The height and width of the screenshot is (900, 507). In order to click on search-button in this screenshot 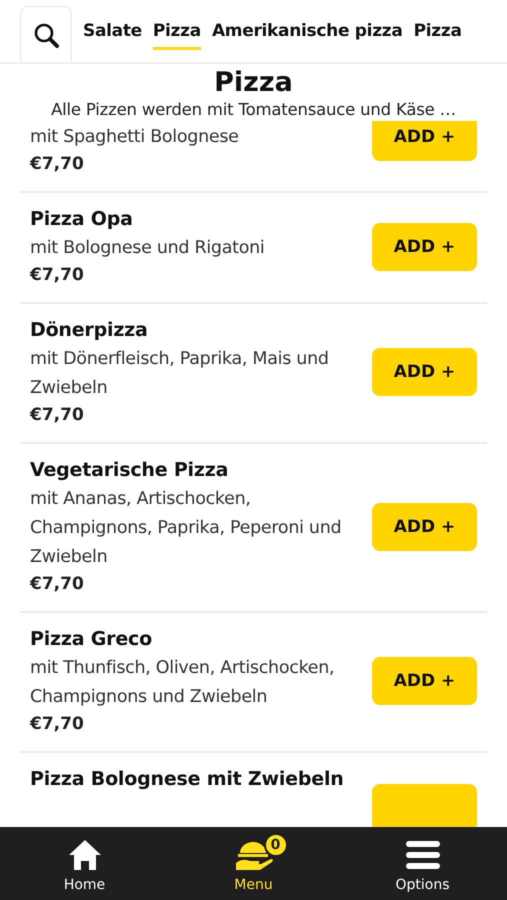, I will do `click(46, 34)`.